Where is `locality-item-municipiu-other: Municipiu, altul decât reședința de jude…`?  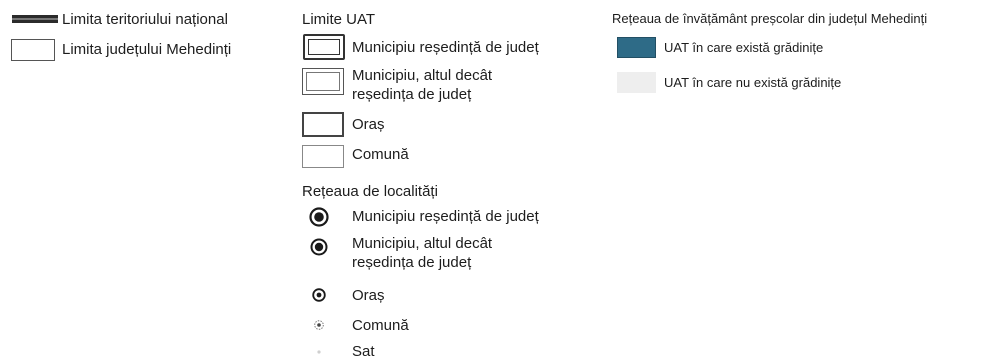
locality-item-municipiu-other: Municipiu, altul decât reședința de jude… is located at coordinates (422, 253).